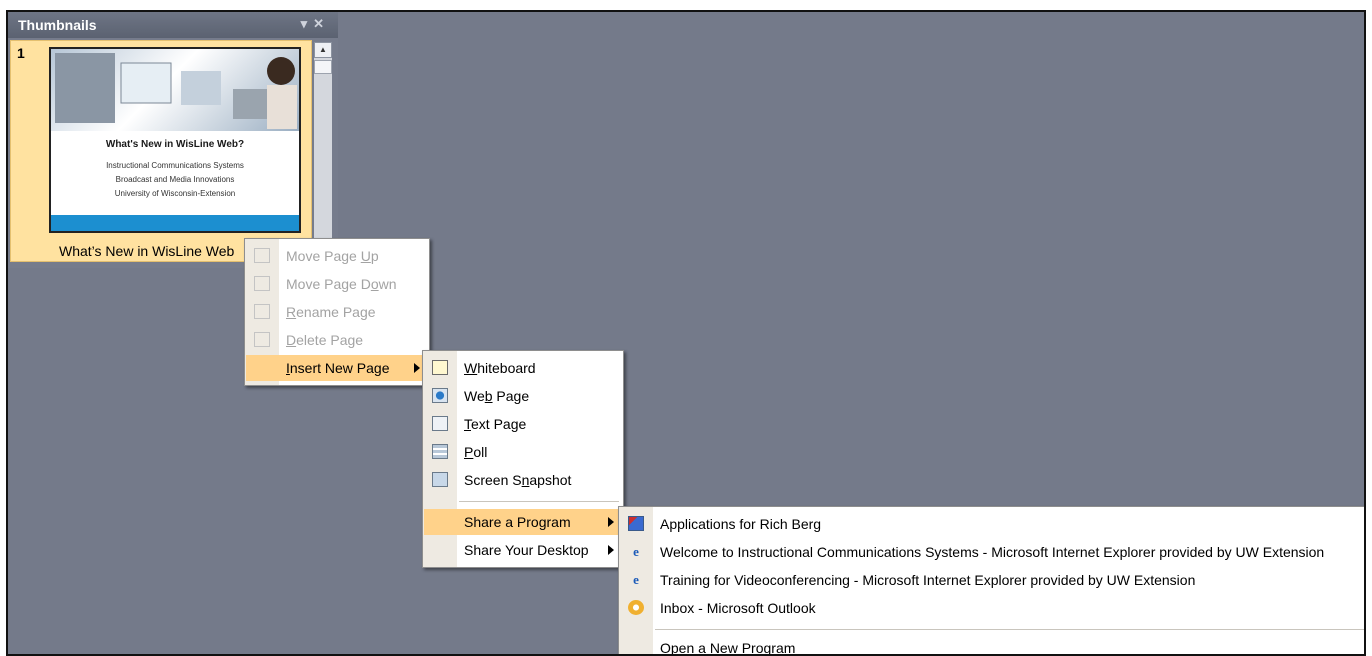 The width and height of the screenshot is (1372, 656). I want to click on slide-number: 1, so click(21, 53).